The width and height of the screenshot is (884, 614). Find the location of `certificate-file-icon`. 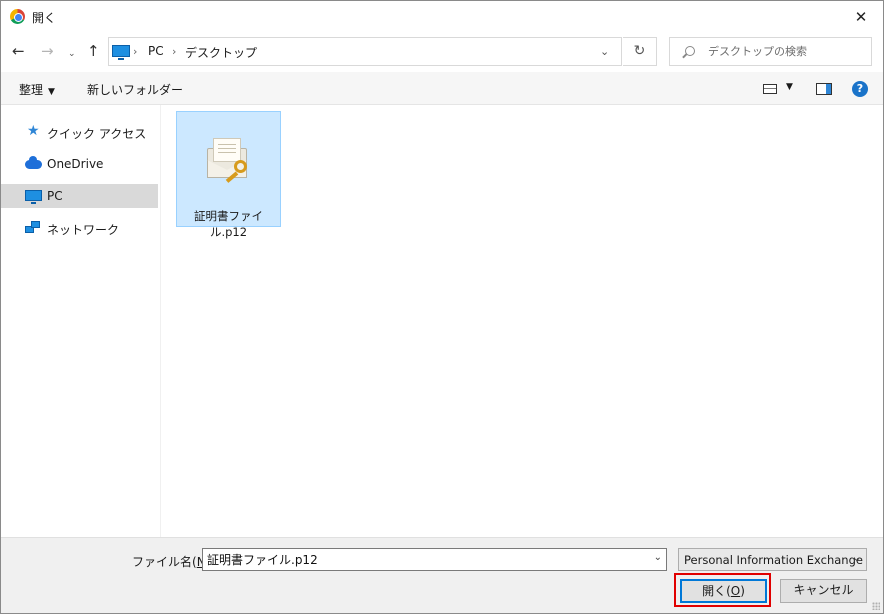

certificate-file-icon is located at coordinates (229, 159).